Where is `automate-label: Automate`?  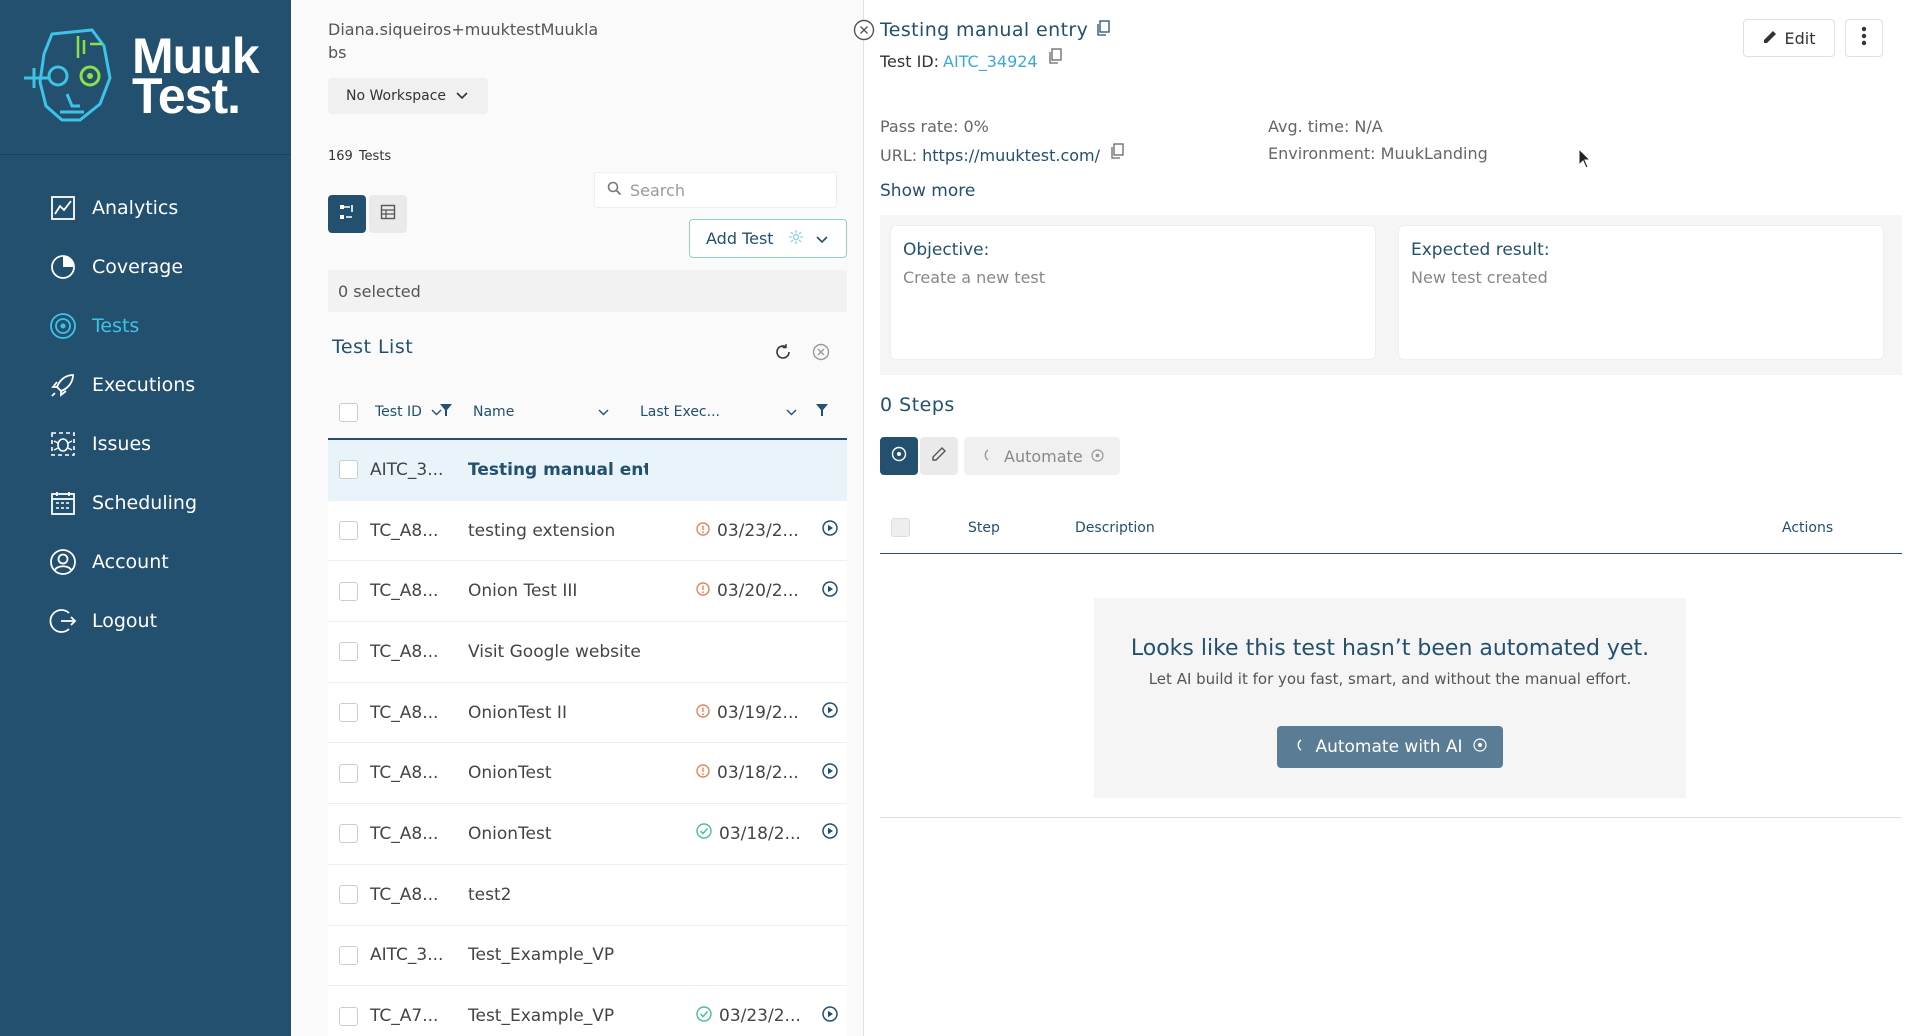 automate-label: Automate is located at coordinates (1043, 456).